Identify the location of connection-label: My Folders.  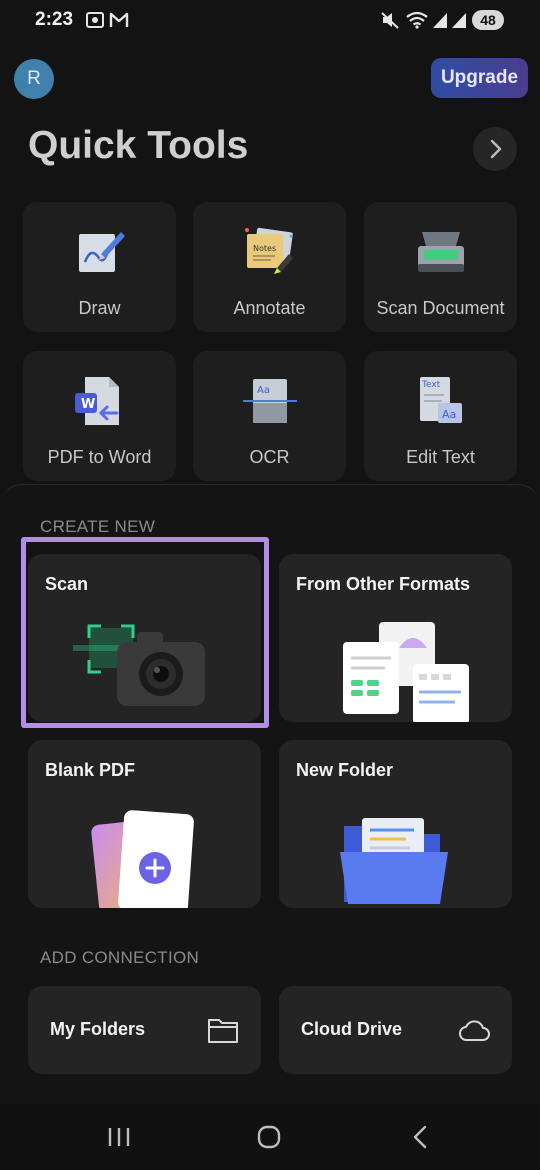
(98, 1029).